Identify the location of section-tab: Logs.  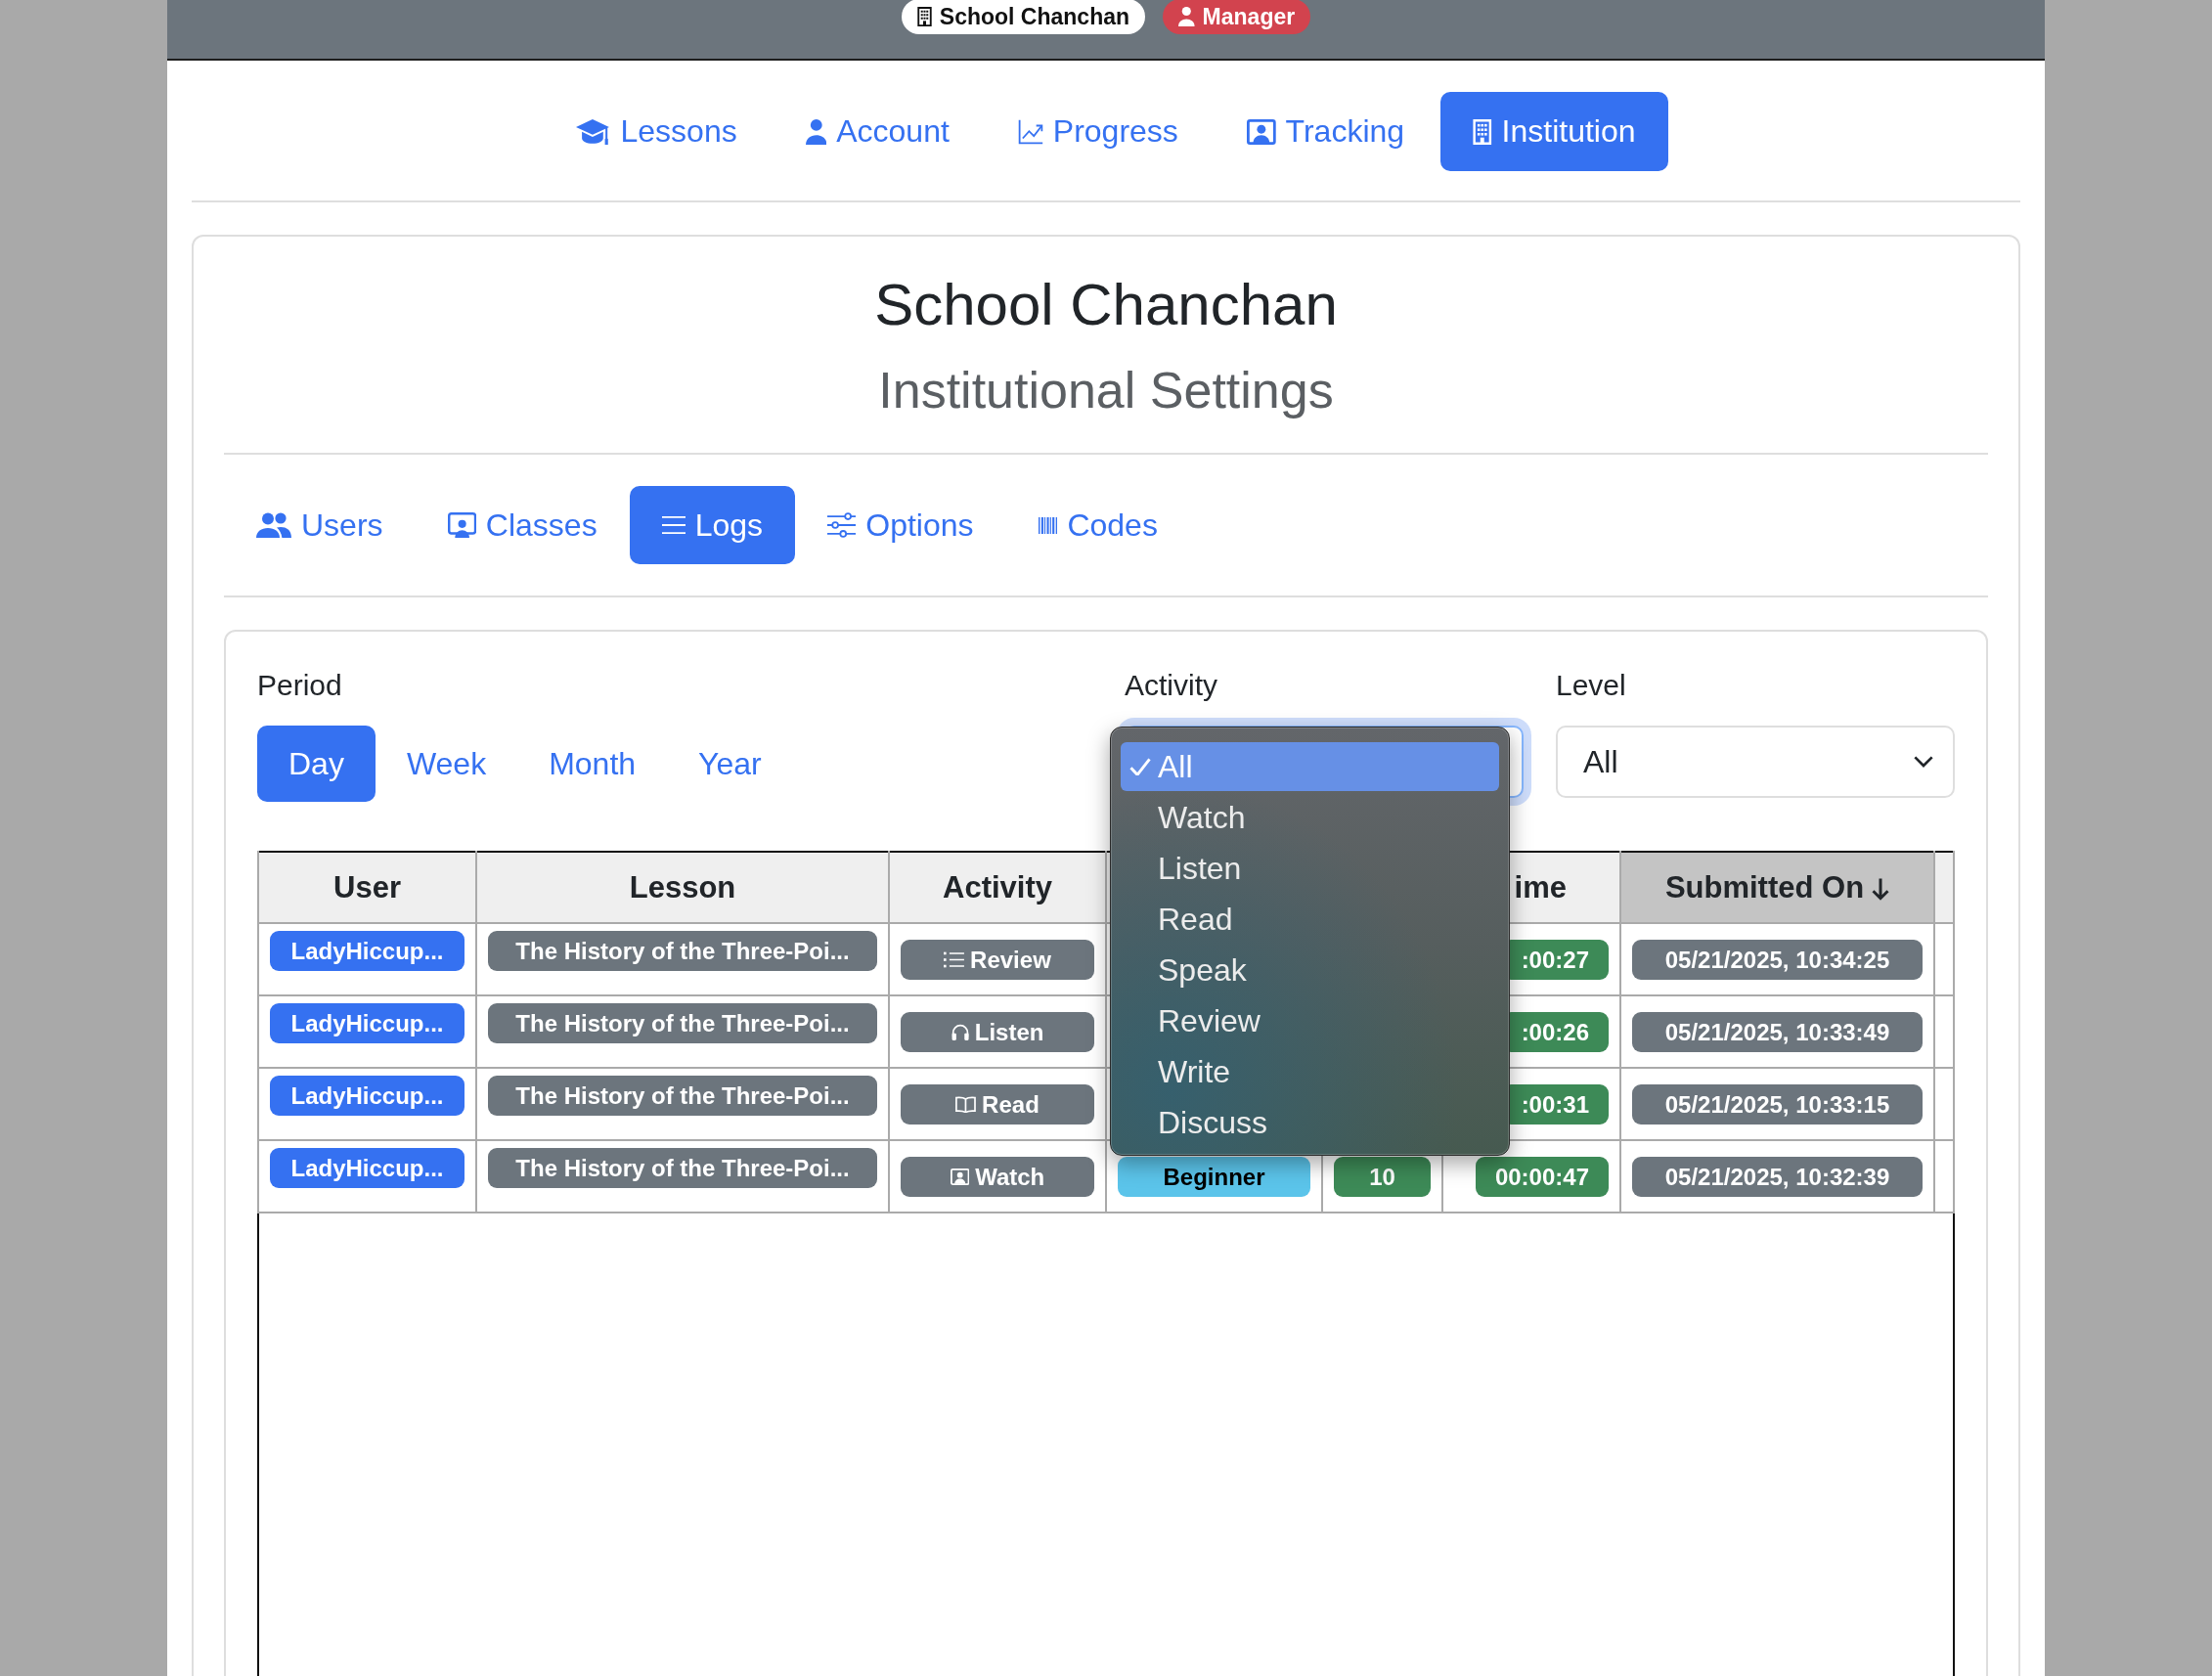
(712, 525).